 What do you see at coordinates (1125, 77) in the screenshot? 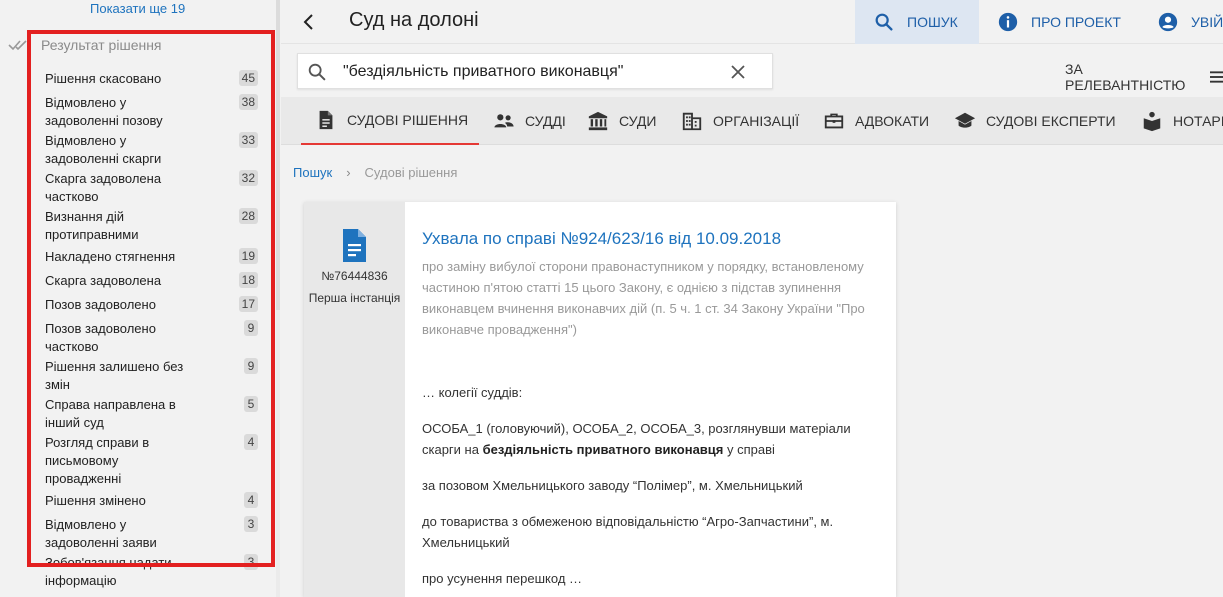
I see `sort-label: ЗА РЕЛЕВАНТНІСТЮ` at bounding box center [1125, 77].